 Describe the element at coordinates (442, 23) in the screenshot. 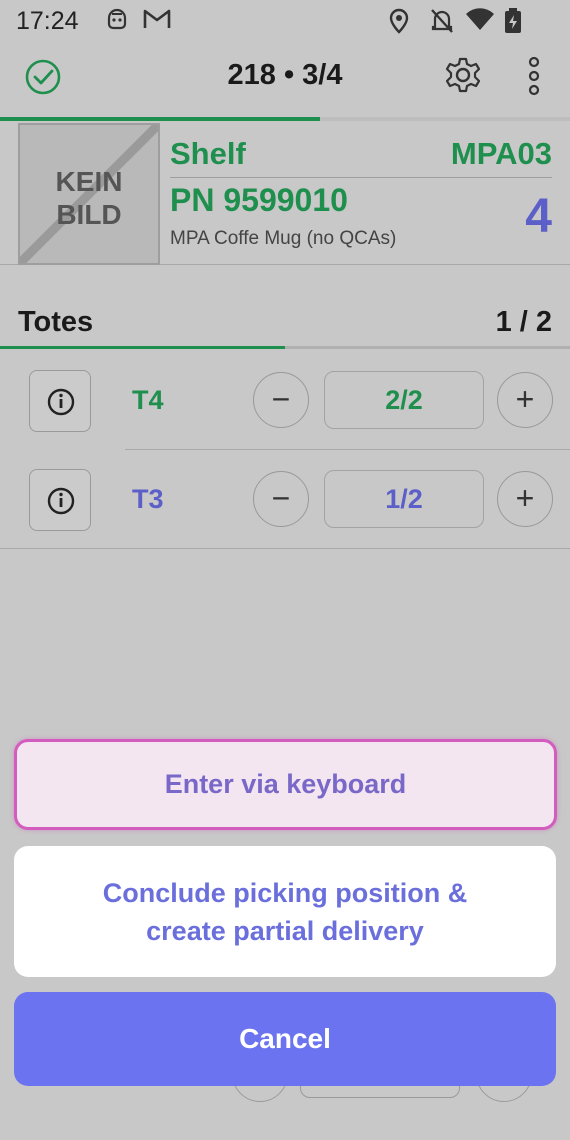

I see `do-not-disturb-icon` at that location.